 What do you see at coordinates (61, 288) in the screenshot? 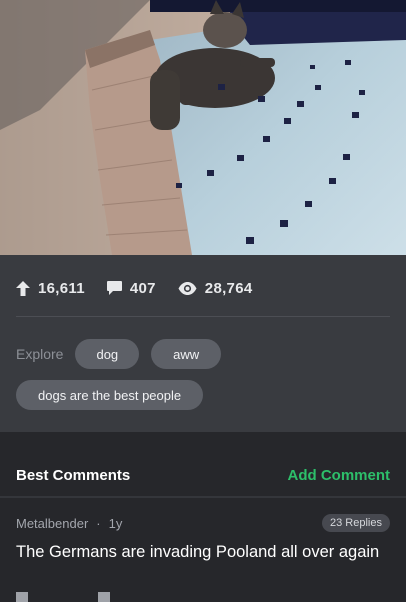
I see `upvote-count: 16,611` at bounding box center [61, 288].